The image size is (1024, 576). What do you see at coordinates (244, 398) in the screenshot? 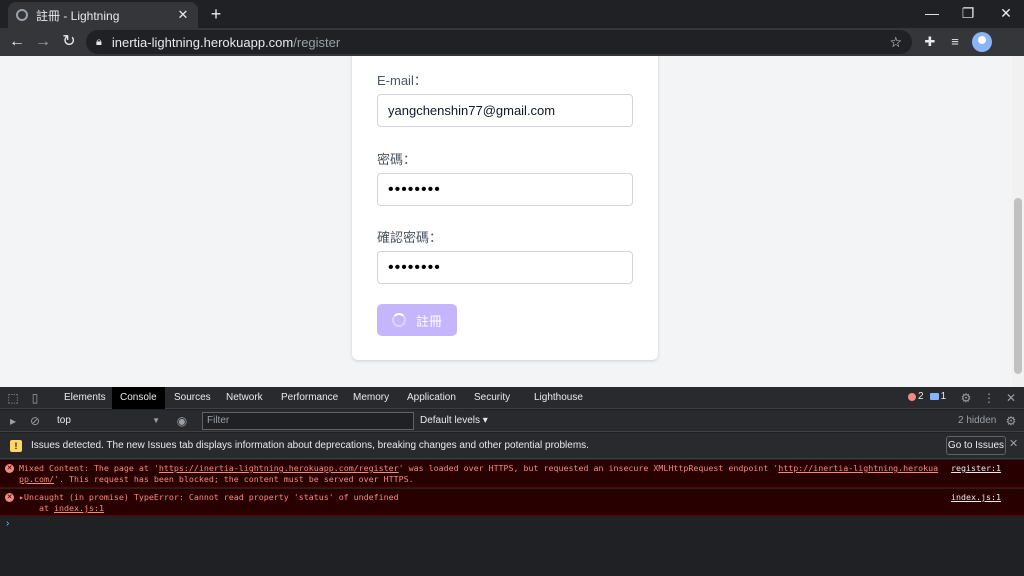
I see `devtools-tab-network: Network` at bounding box center [244, 398].